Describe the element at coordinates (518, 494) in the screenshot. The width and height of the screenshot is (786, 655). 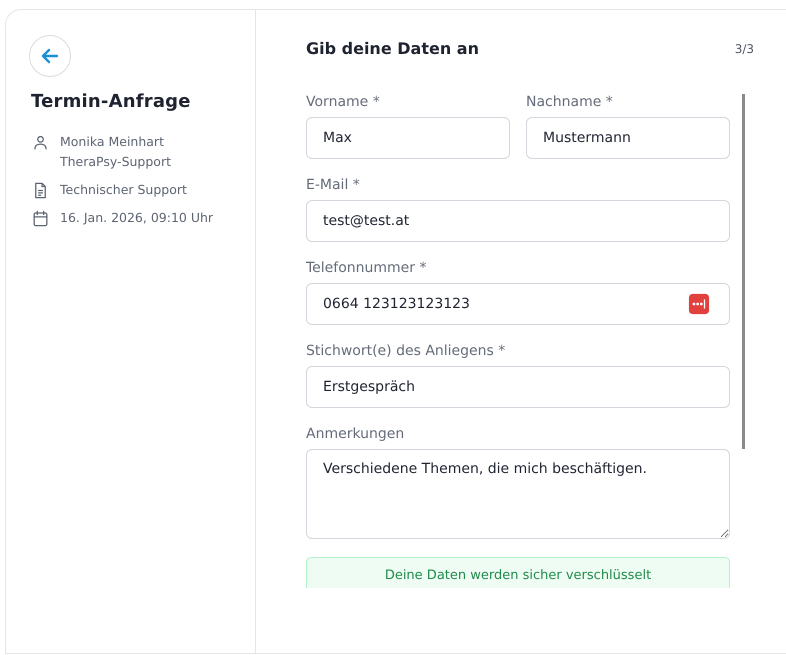
I see `text-area: Verschiedene Themen, die mich beschäftigen.` at that location.